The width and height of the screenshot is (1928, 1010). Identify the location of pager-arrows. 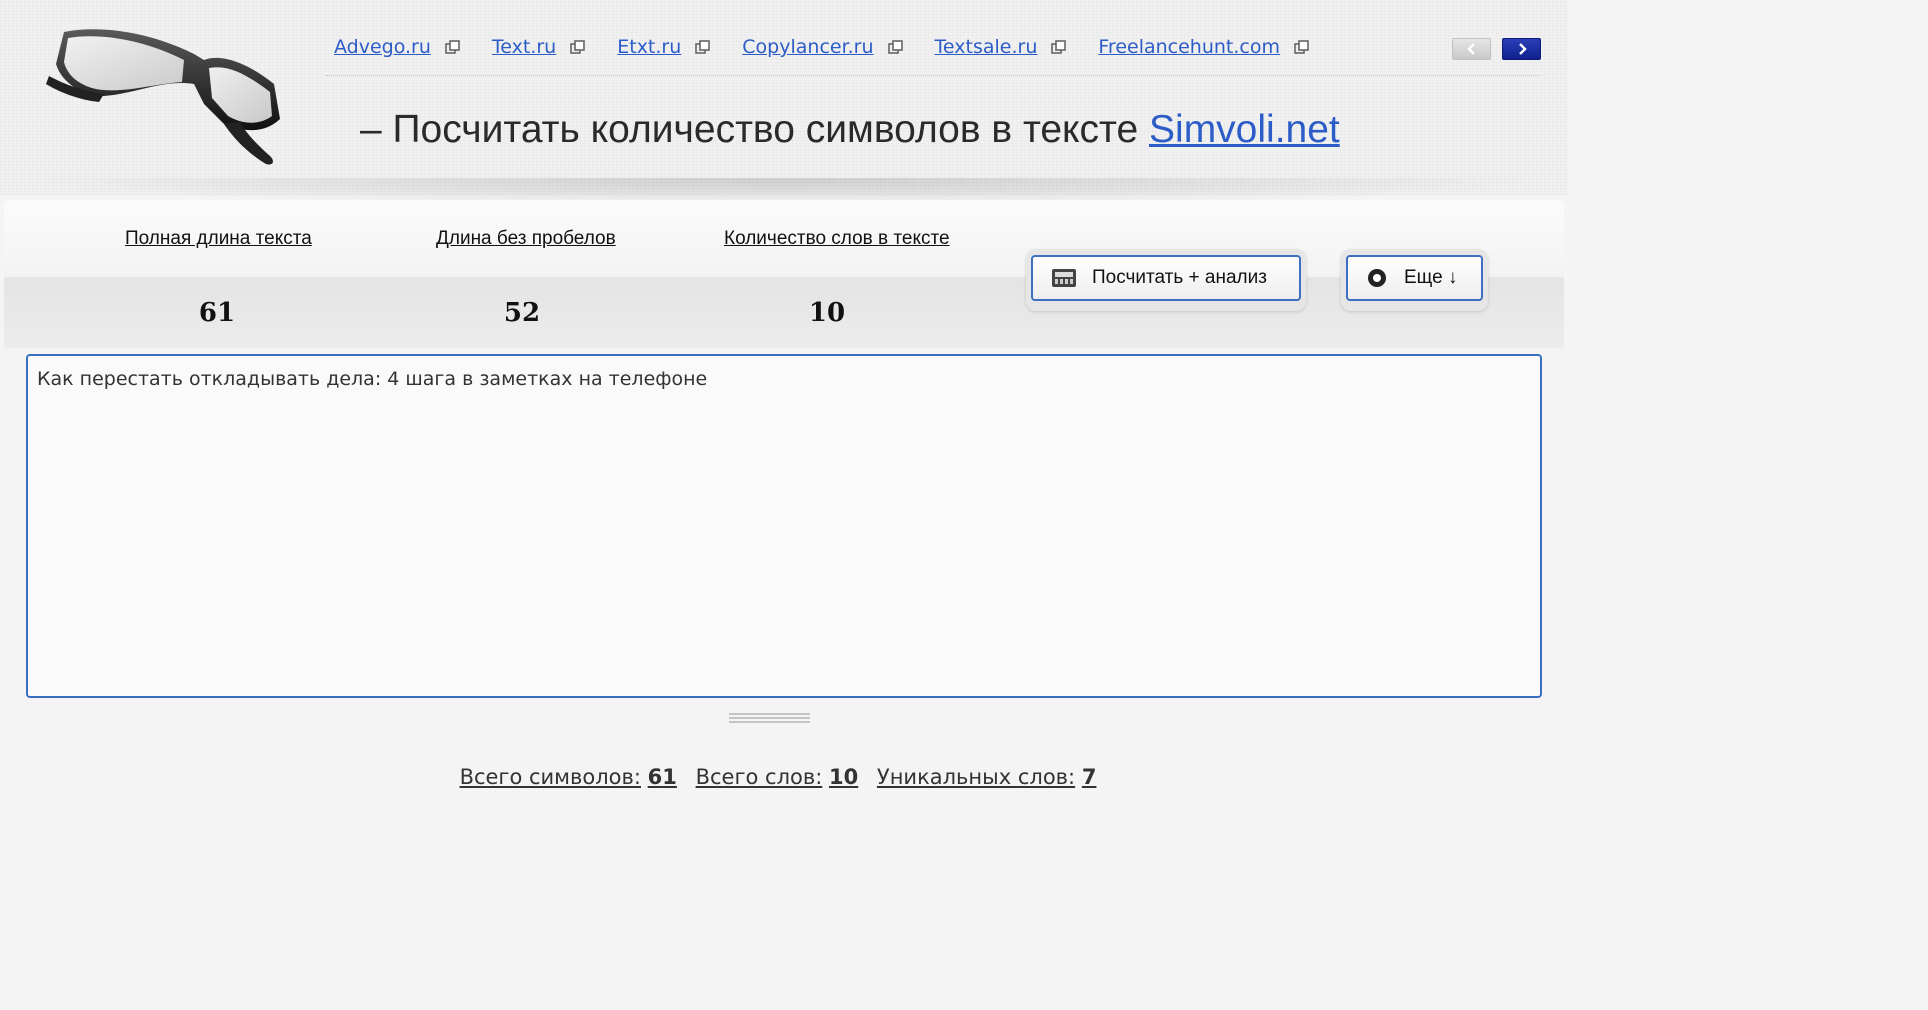
(1496, 49).